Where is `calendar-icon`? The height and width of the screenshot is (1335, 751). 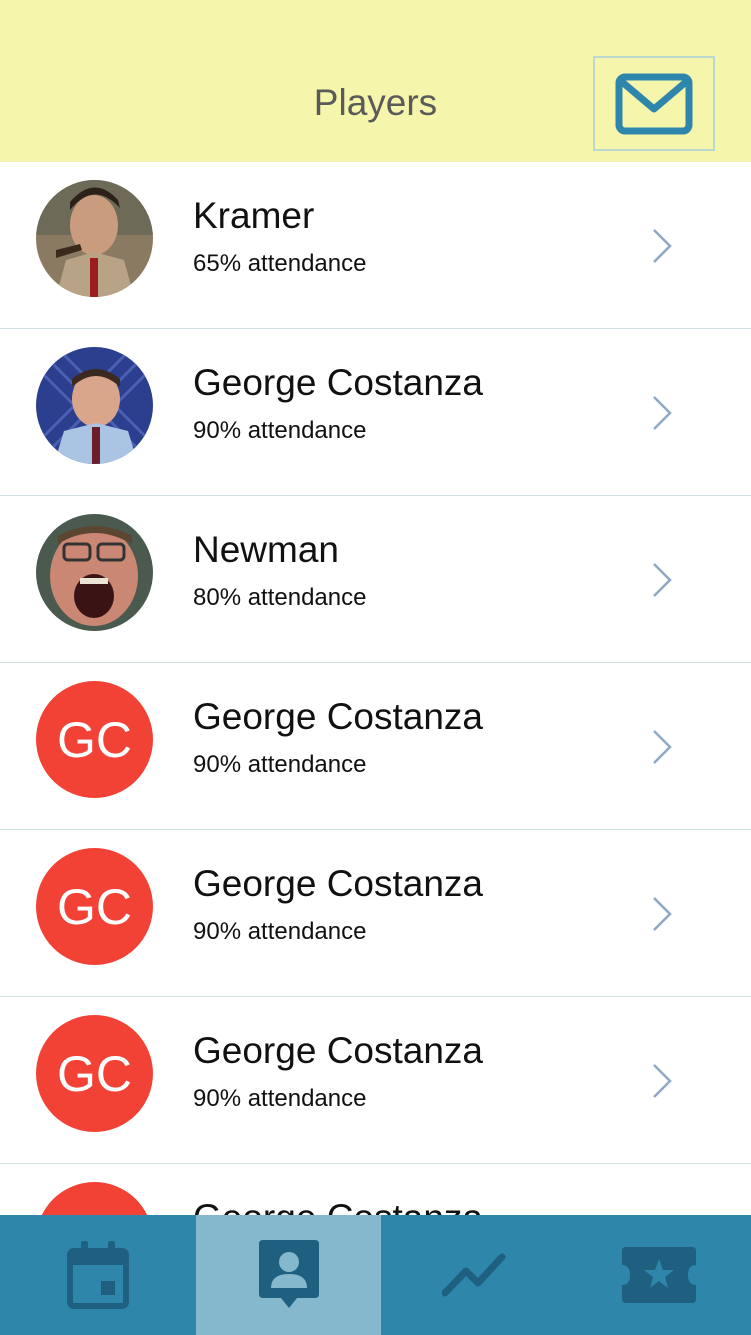
calendar-icon is located at coordinates (98, 1275).